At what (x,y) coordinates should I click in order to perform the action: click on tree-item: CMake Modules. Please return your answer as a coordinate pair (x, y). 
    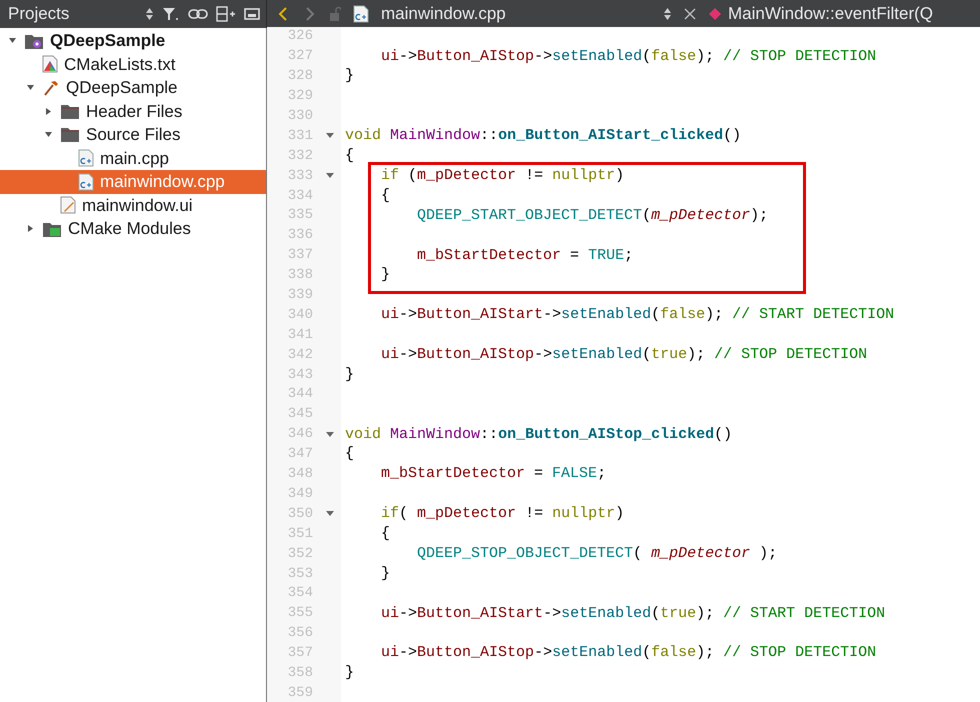
    Looking at the image, I should click on (133, 228).